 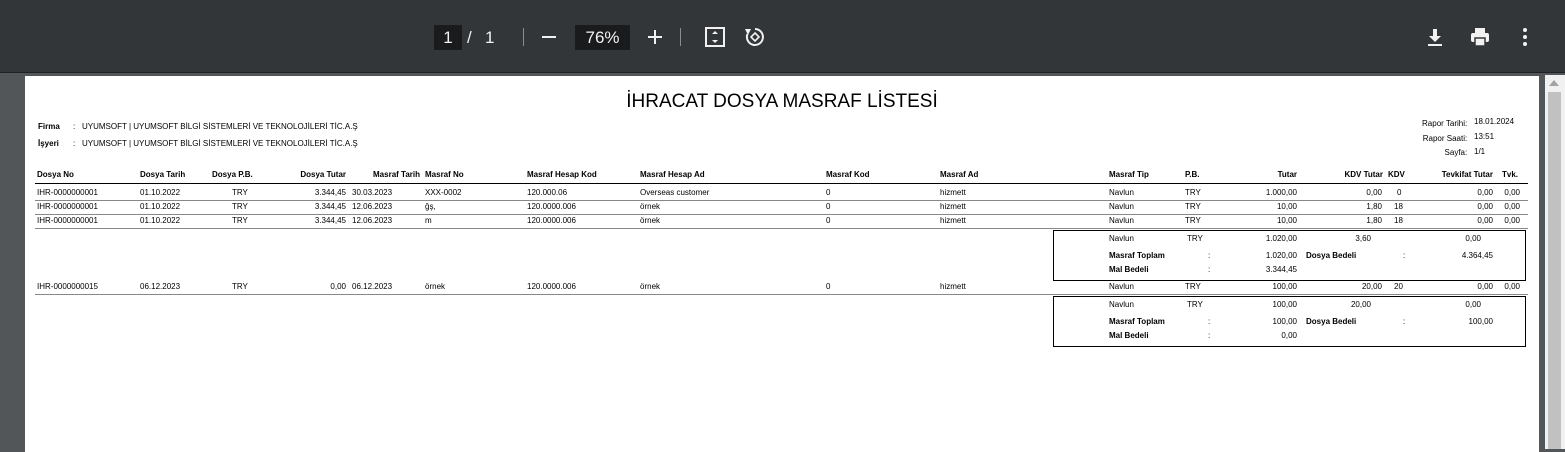 I want to click on sayfa-value: 1/1, so click(x=1480, y=151).